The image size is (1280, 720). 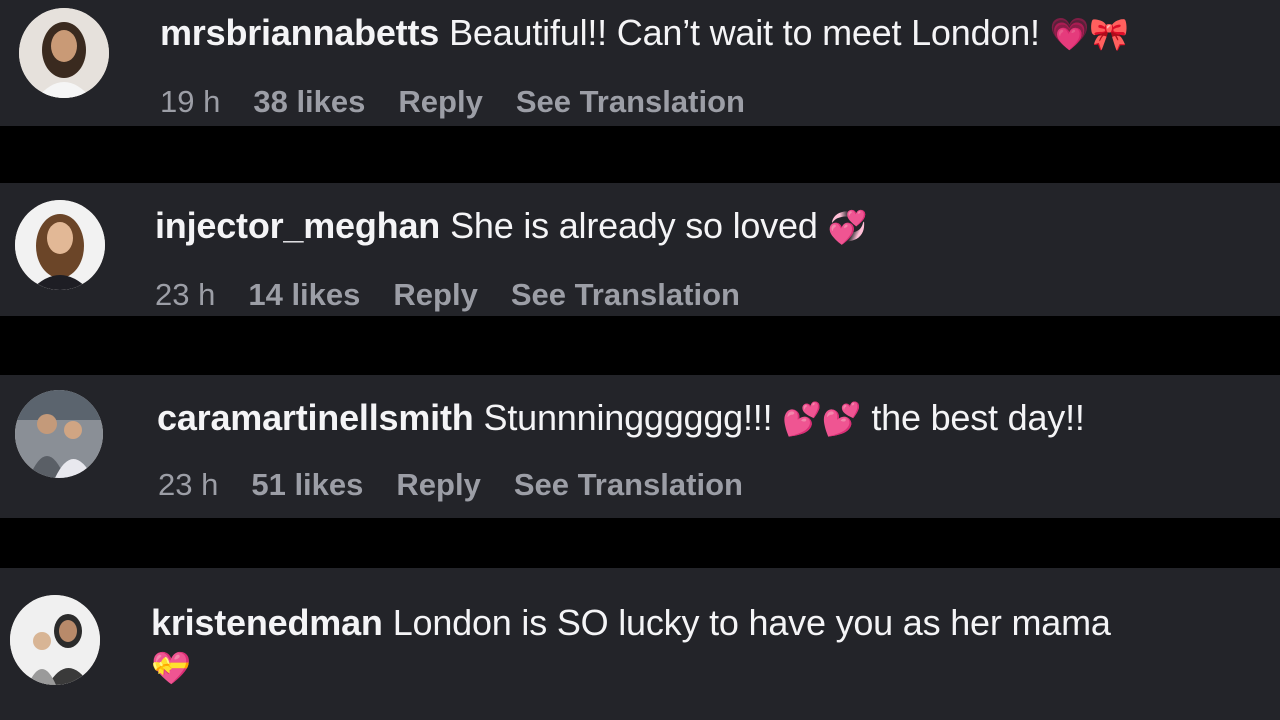 I want to click on comment-body: Beautiful!! Can’t wait to meet London!, so click(x=744, y=32).